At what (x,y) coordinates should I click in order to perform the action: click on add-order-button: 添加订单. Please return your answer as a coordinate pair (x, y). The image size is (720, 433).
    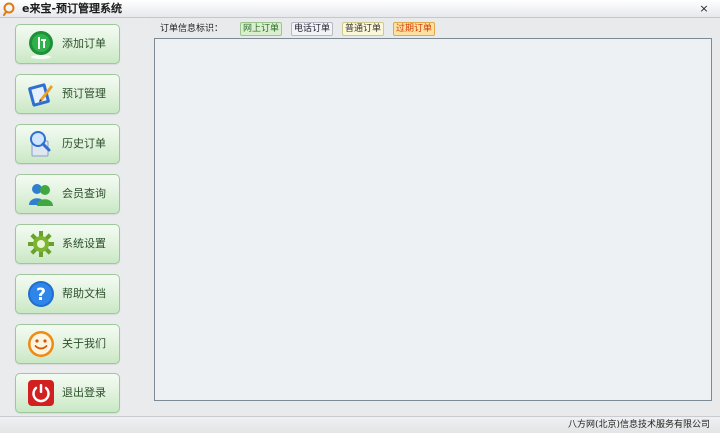
    Looking at the image, I should click on (67, 44).